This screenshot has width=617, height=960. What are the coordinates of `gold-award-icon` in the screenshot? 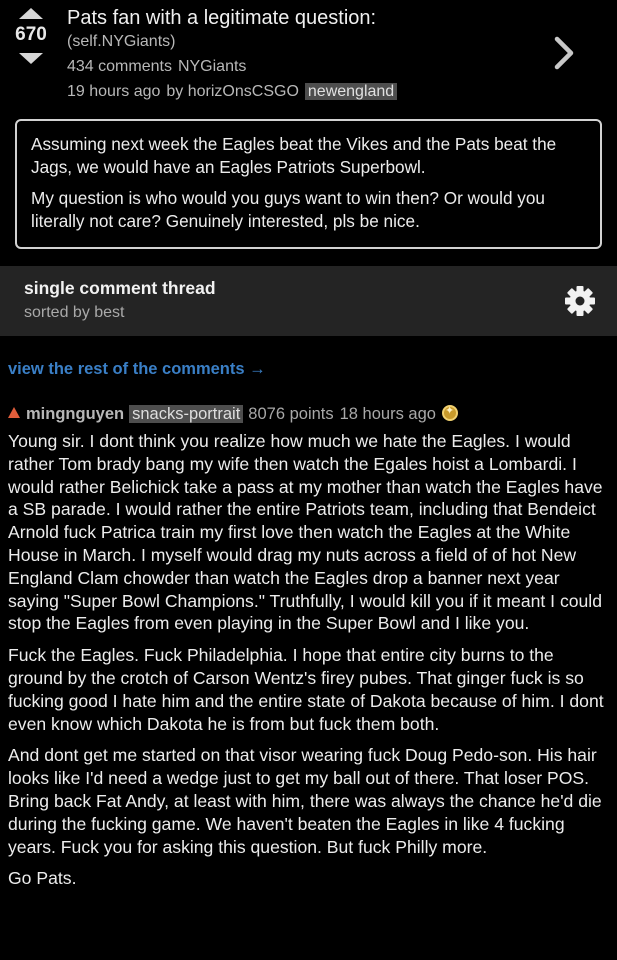 It's located at (449, 412).